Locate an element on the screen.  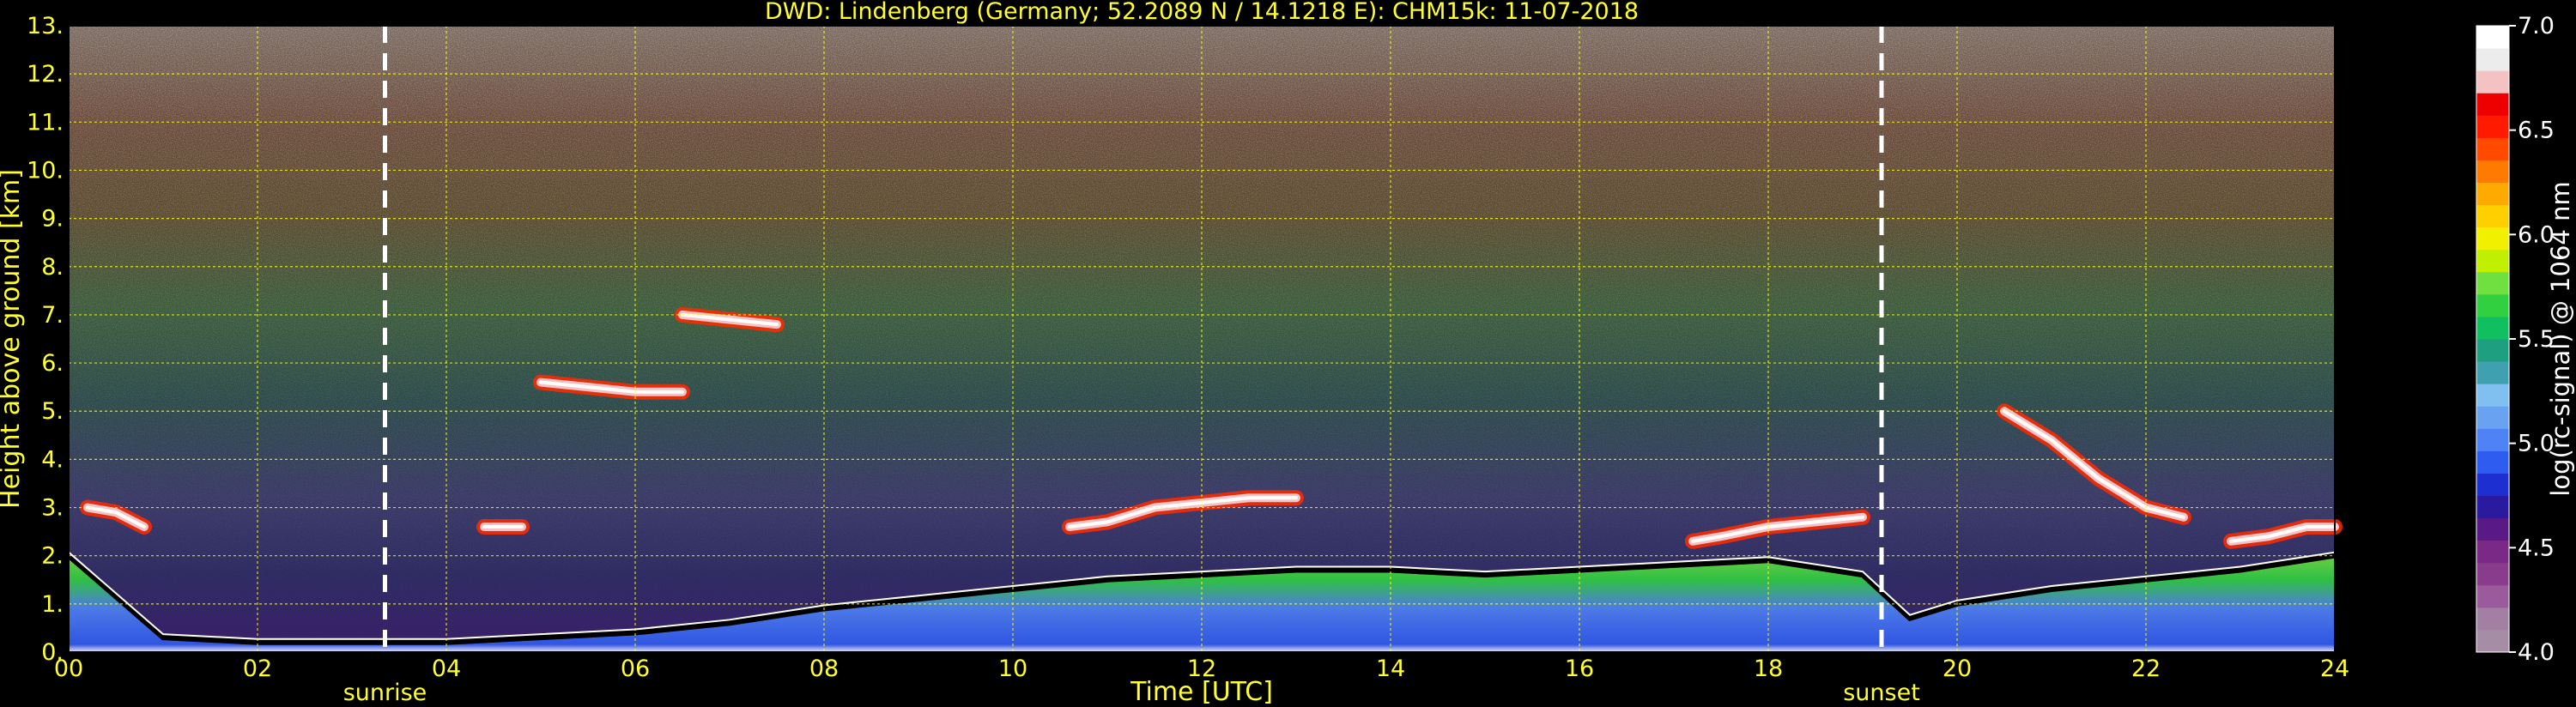
colorbar-label: log(rc-signal) @ 1064 nm is located at coordinates (2560, 338).